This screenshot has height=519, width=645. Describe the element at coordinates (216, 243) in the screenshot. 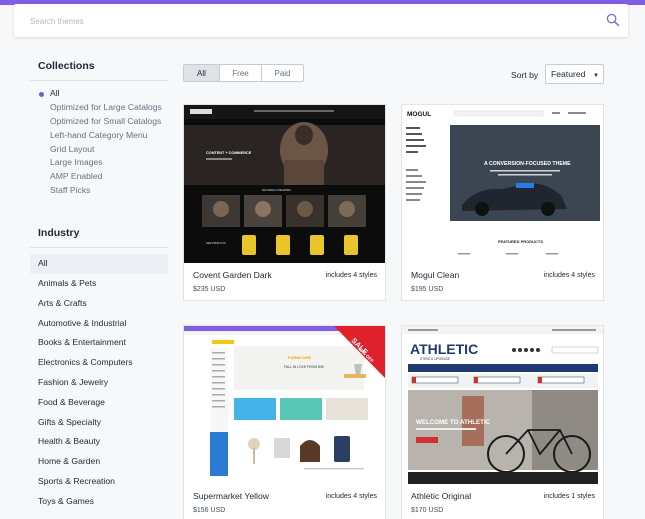

I see `covent-product-label: NEW PRODUCTS` at that location.